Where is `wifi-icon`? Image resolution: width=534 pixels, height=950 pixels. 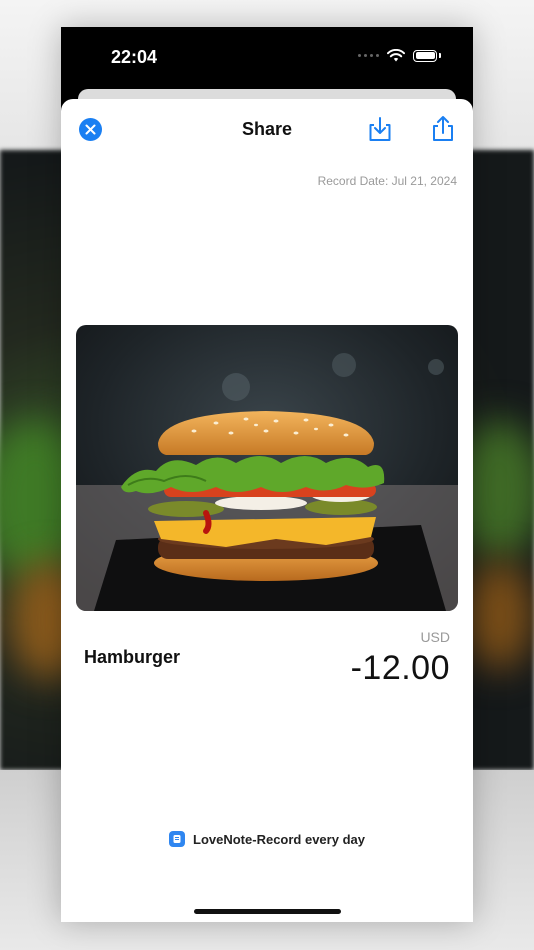 wifi-icon is located at coordinates (396, 55).